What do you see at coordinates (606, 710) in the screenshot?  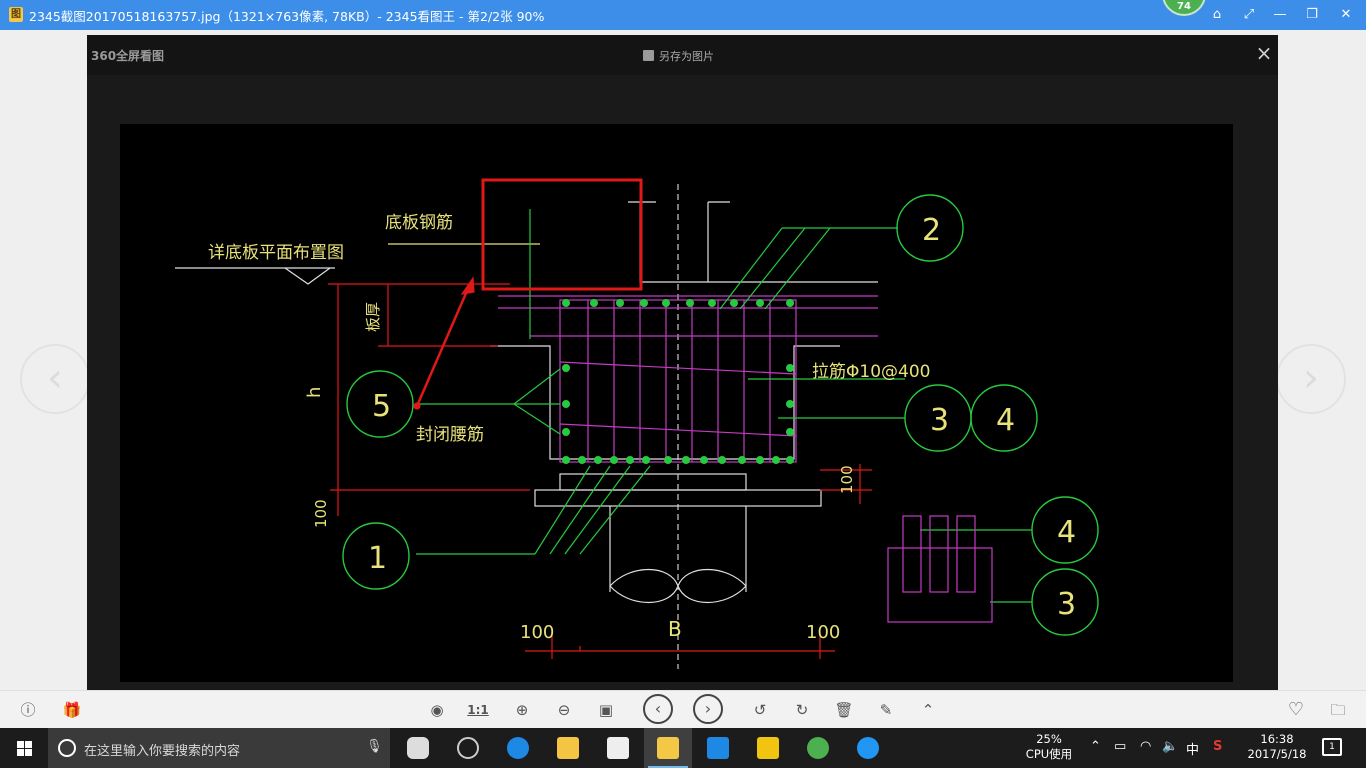 I see `slideshow-icon: ▣` at bounding box center [606, 710].